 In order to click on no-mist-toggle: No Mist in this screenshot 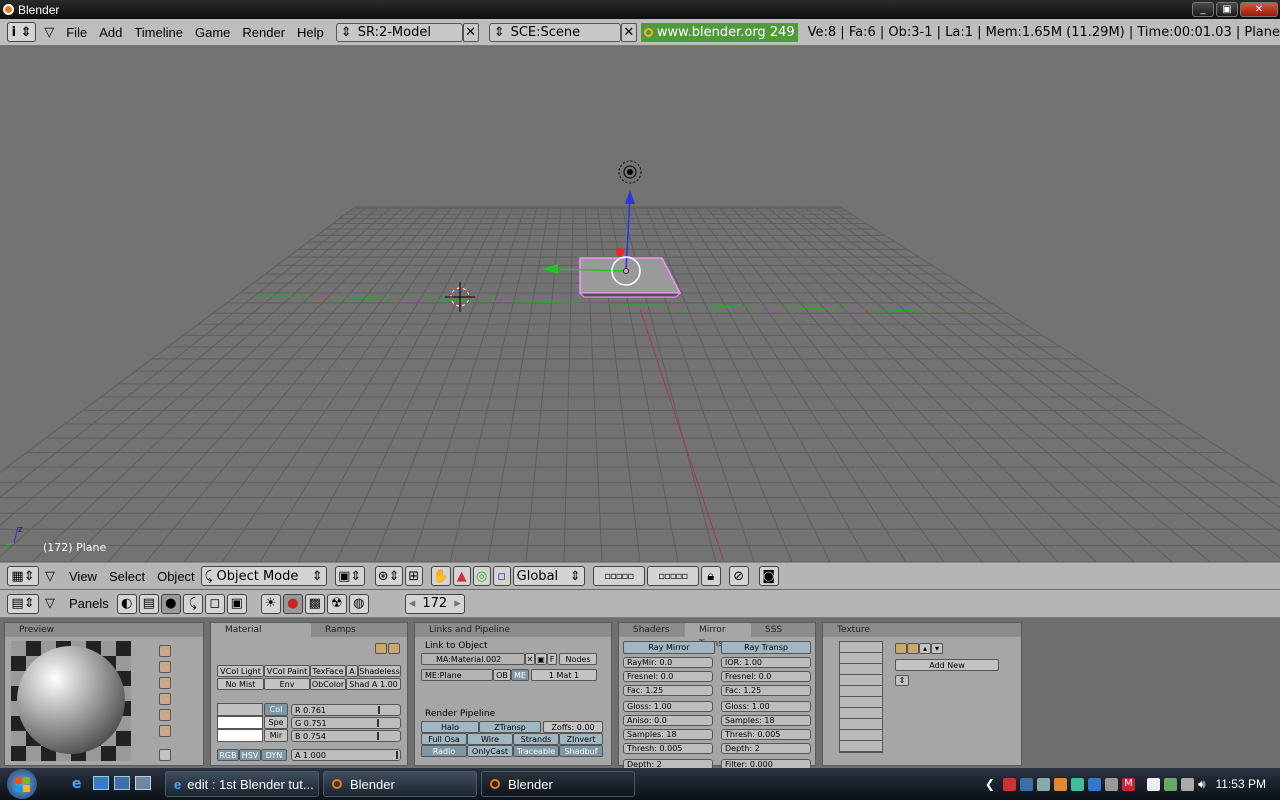, I will do `click(240, 684)`.